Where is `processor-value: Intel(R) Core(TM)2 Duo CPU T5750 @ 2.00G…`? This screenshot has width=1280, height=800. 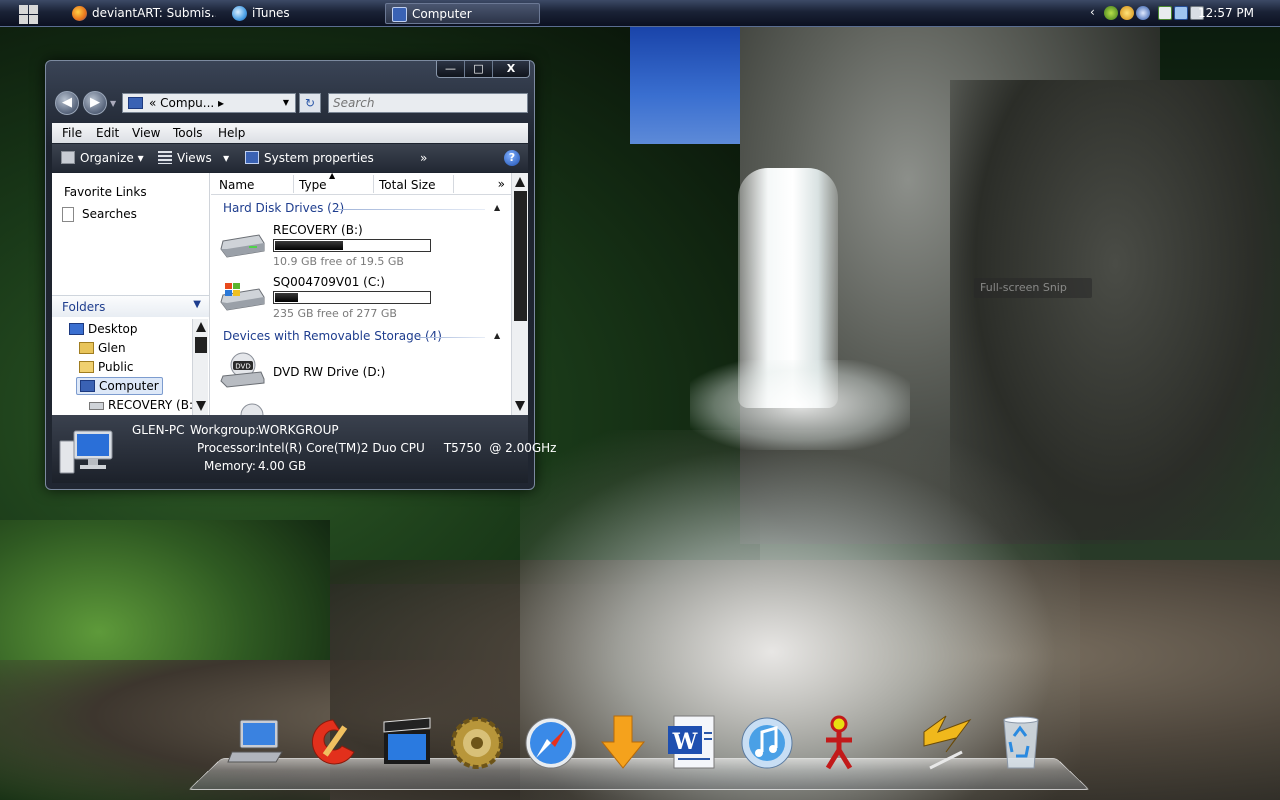
processor-value: Intel(R) Core(TM)2 Duo CPU T5750 @ 2.00G… is located at coordinates (407, 448).